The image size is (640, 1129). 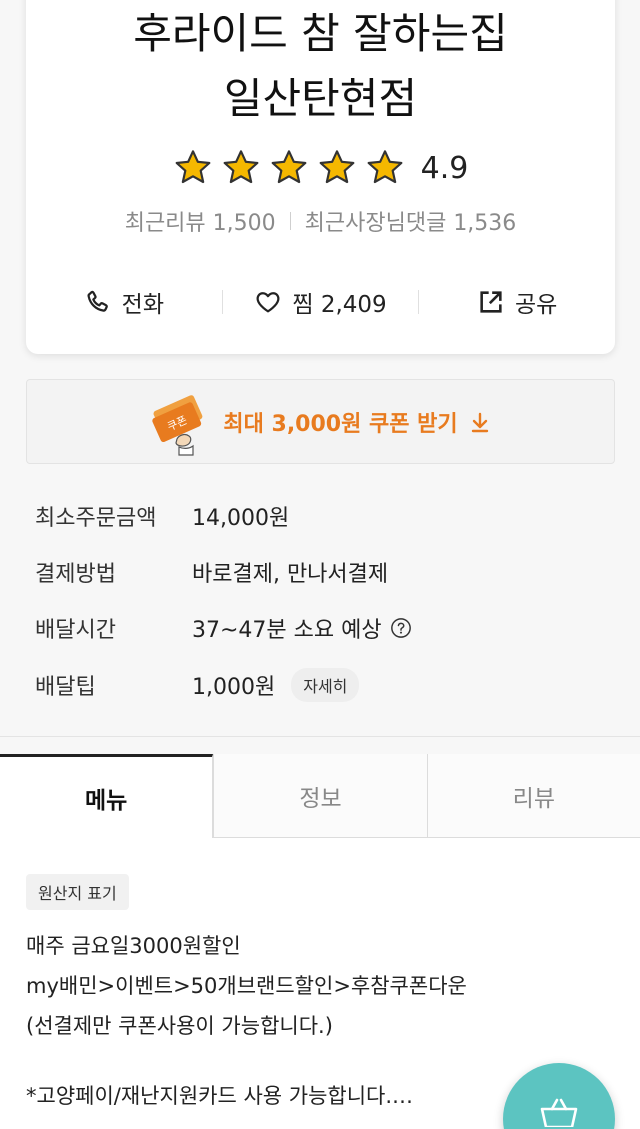 What do you see at coordinates (96, 518) in the screenshot?
I see `min-order-label: 최소주문금액` at bounding box center [96, 518].